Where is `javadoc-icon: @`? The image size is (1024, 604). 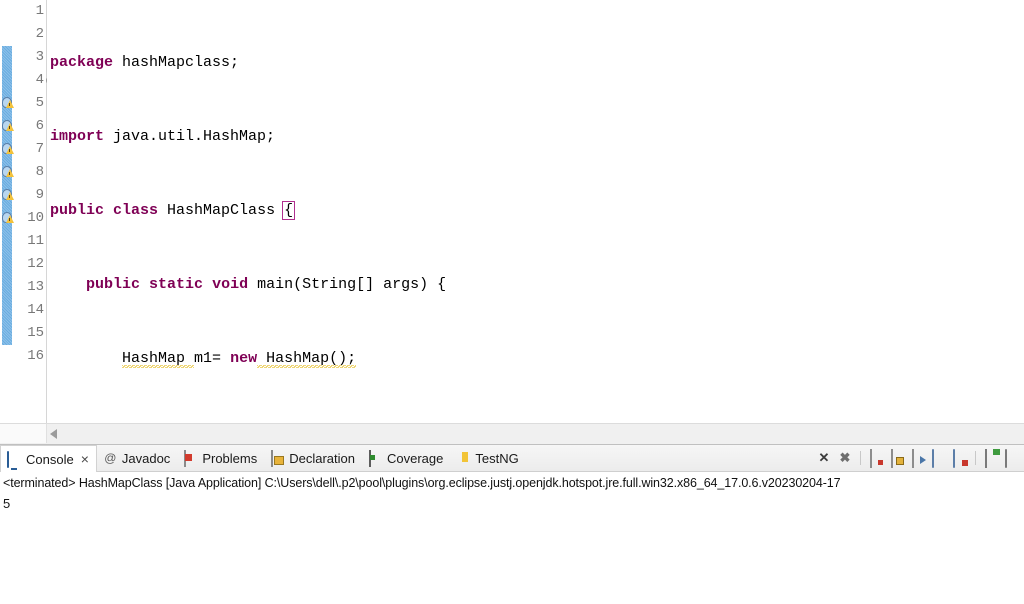
javadoc-icon: @ is located at coordinates (110, 457).